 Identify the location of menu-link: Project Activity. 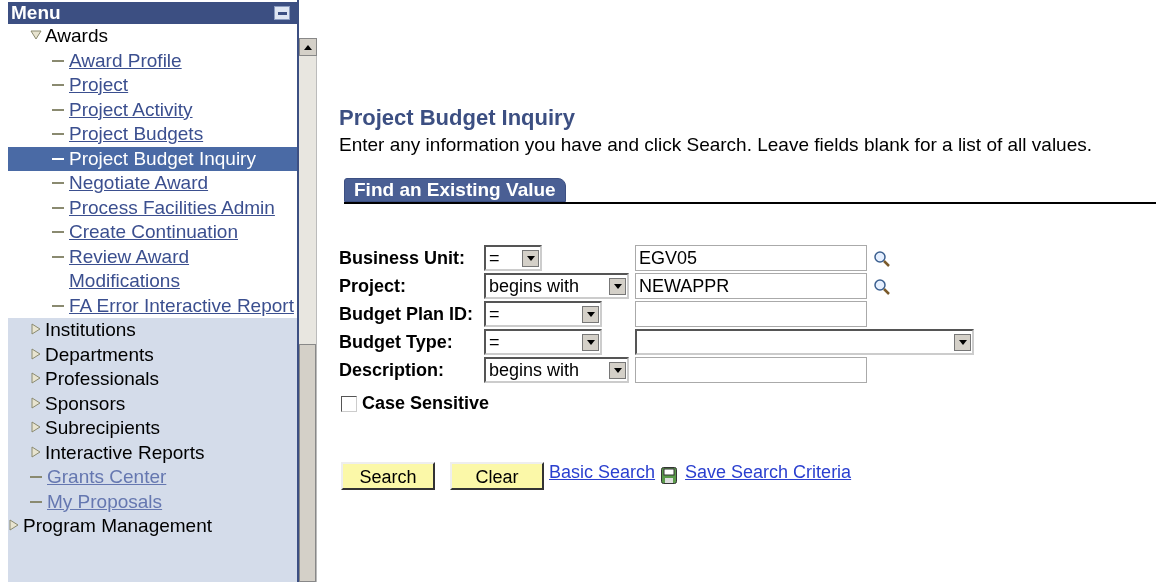
(131, 109).